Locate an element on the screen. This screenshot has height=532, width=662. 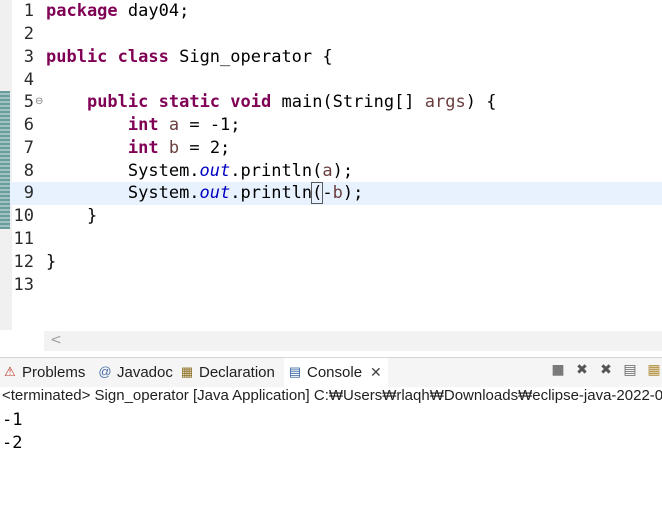
keyword: class is located at coordinates (143, 57).